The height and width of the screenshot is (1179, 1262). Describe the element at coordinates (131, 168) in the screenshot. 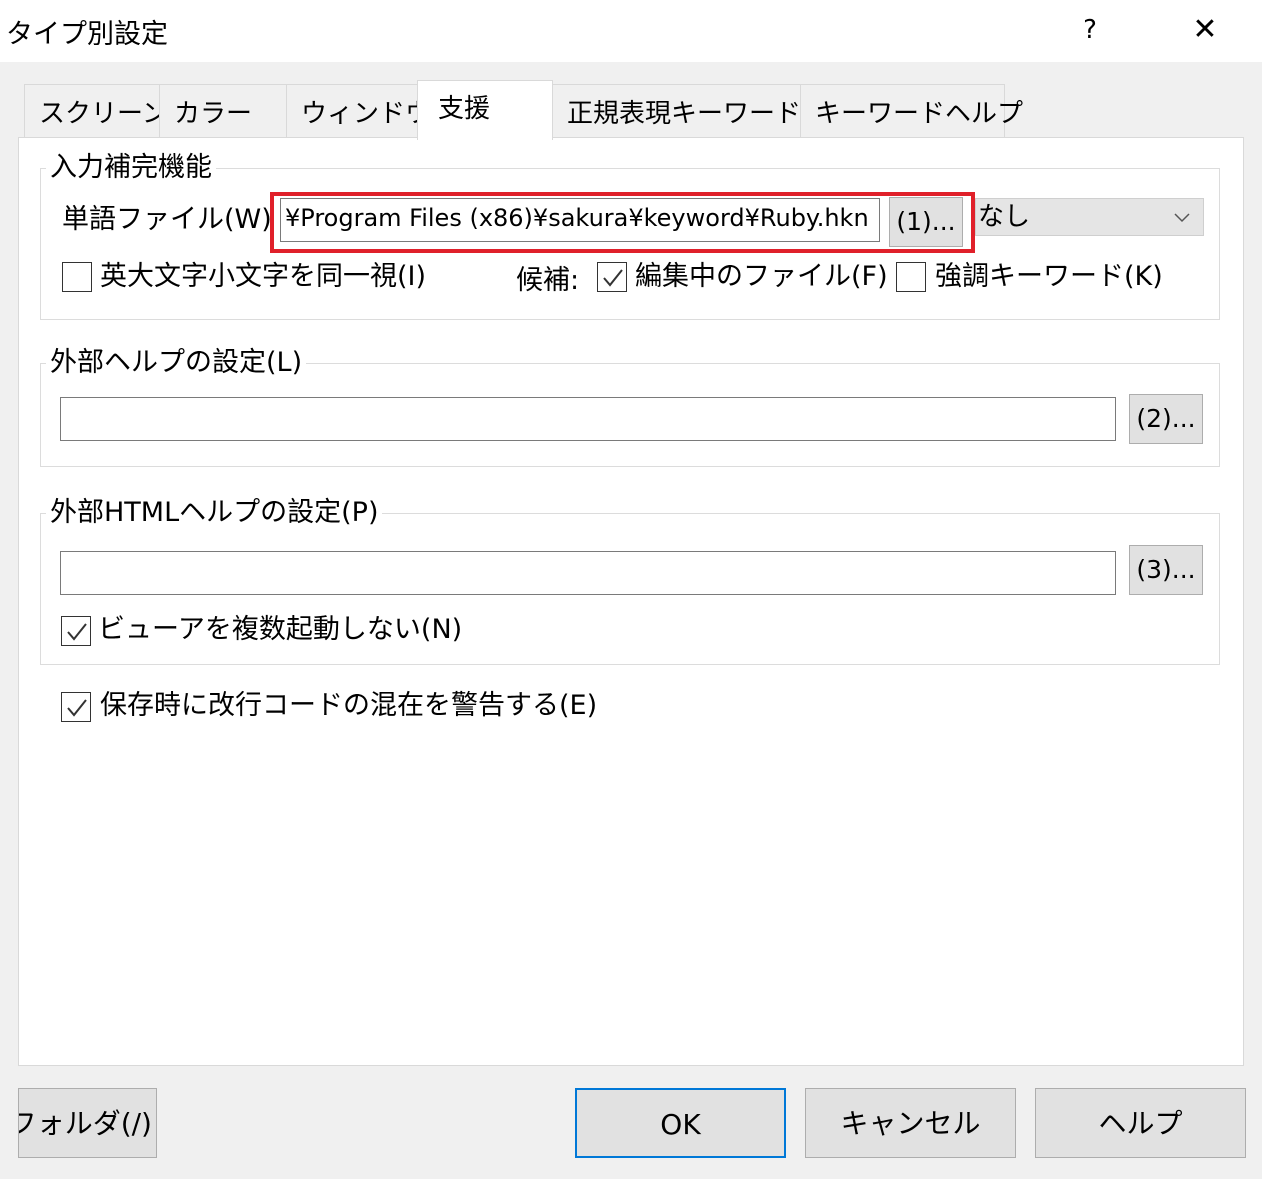

I see `completion-group-title: 入力補完機能` at that location.